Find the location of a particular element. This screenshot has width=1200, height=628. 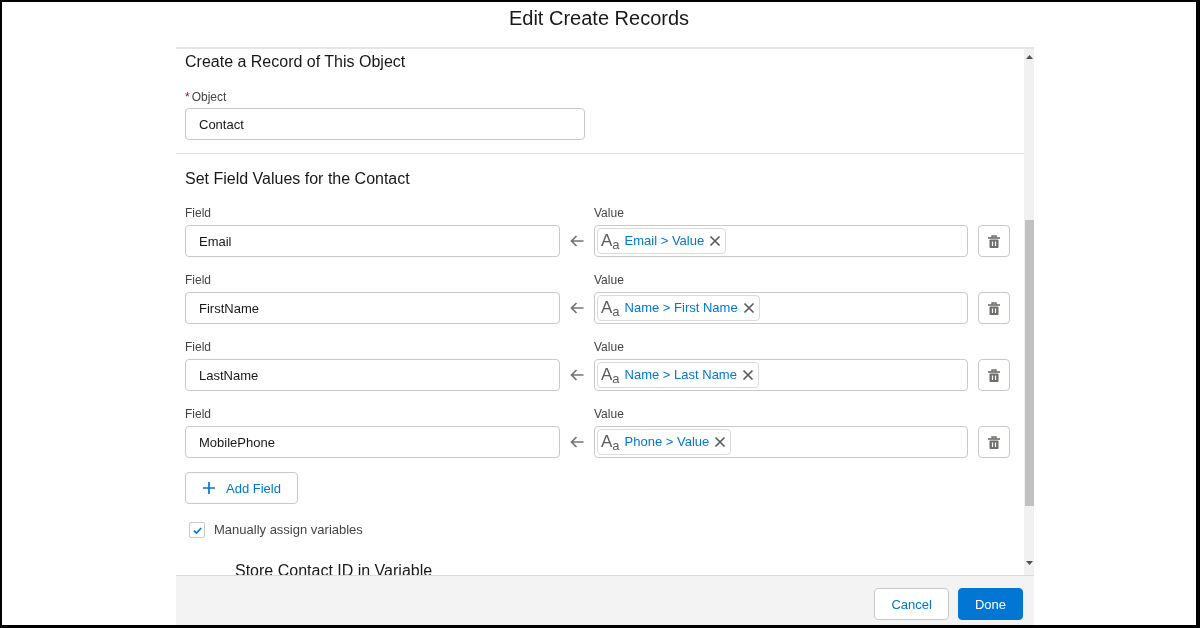

cancel-button: Cancel is located at coordinates (911, 604).